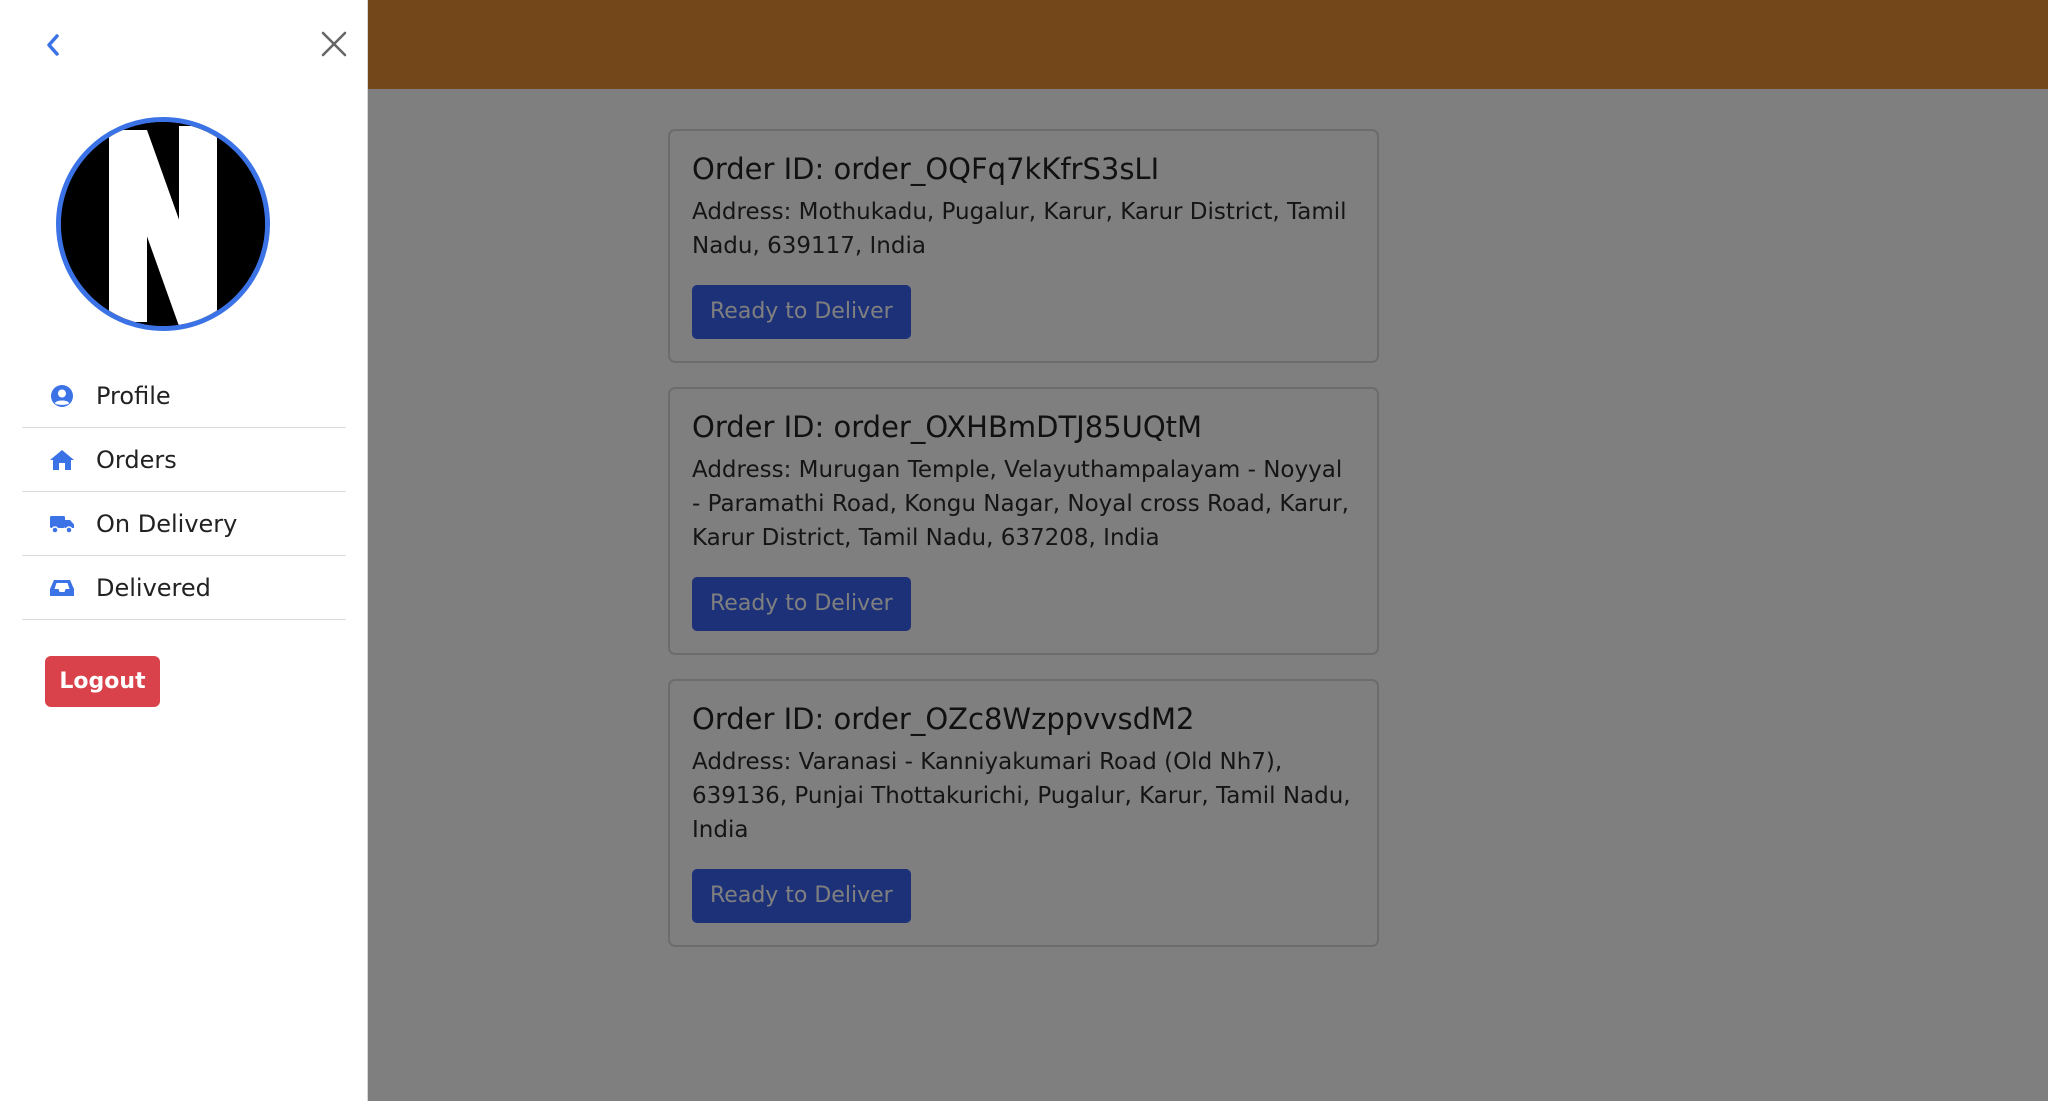 The width and height of the screenshot is (2048, 1101). I want to click on avatar-logo-n, so click(163, 224).